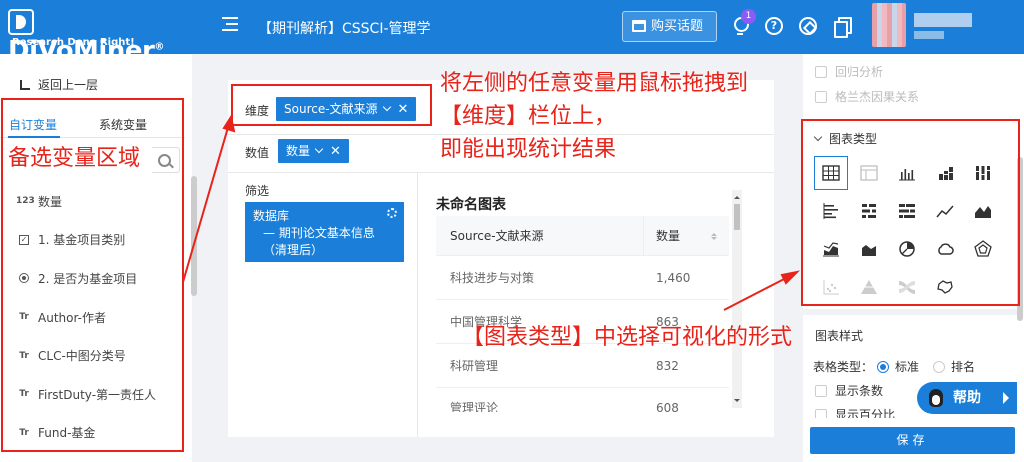 The height and width of the screenshot is (462, 1024). What do you see at coordinates (528, 116) in the screenshot?
I see `annotation-drag-hint-2: 【维度】栏位上，` at bounding box center [528, 116].